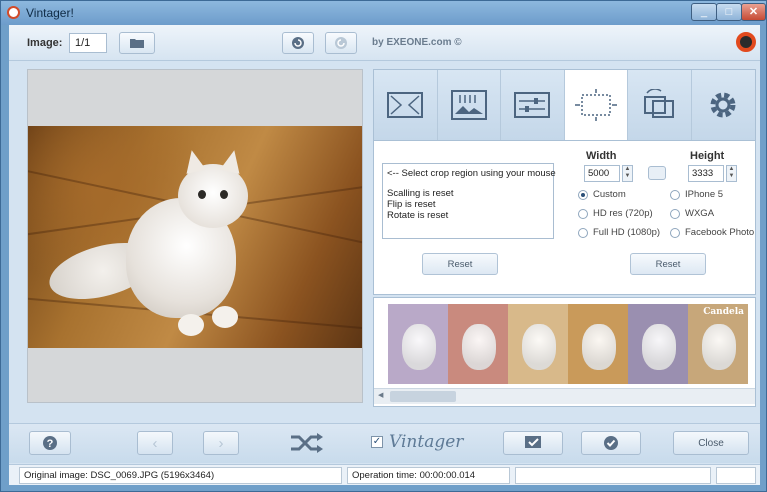  Describe the element at coordinates (731, 173) in the screenshot. I see `height-spinner: ▲ ▼` at that location.